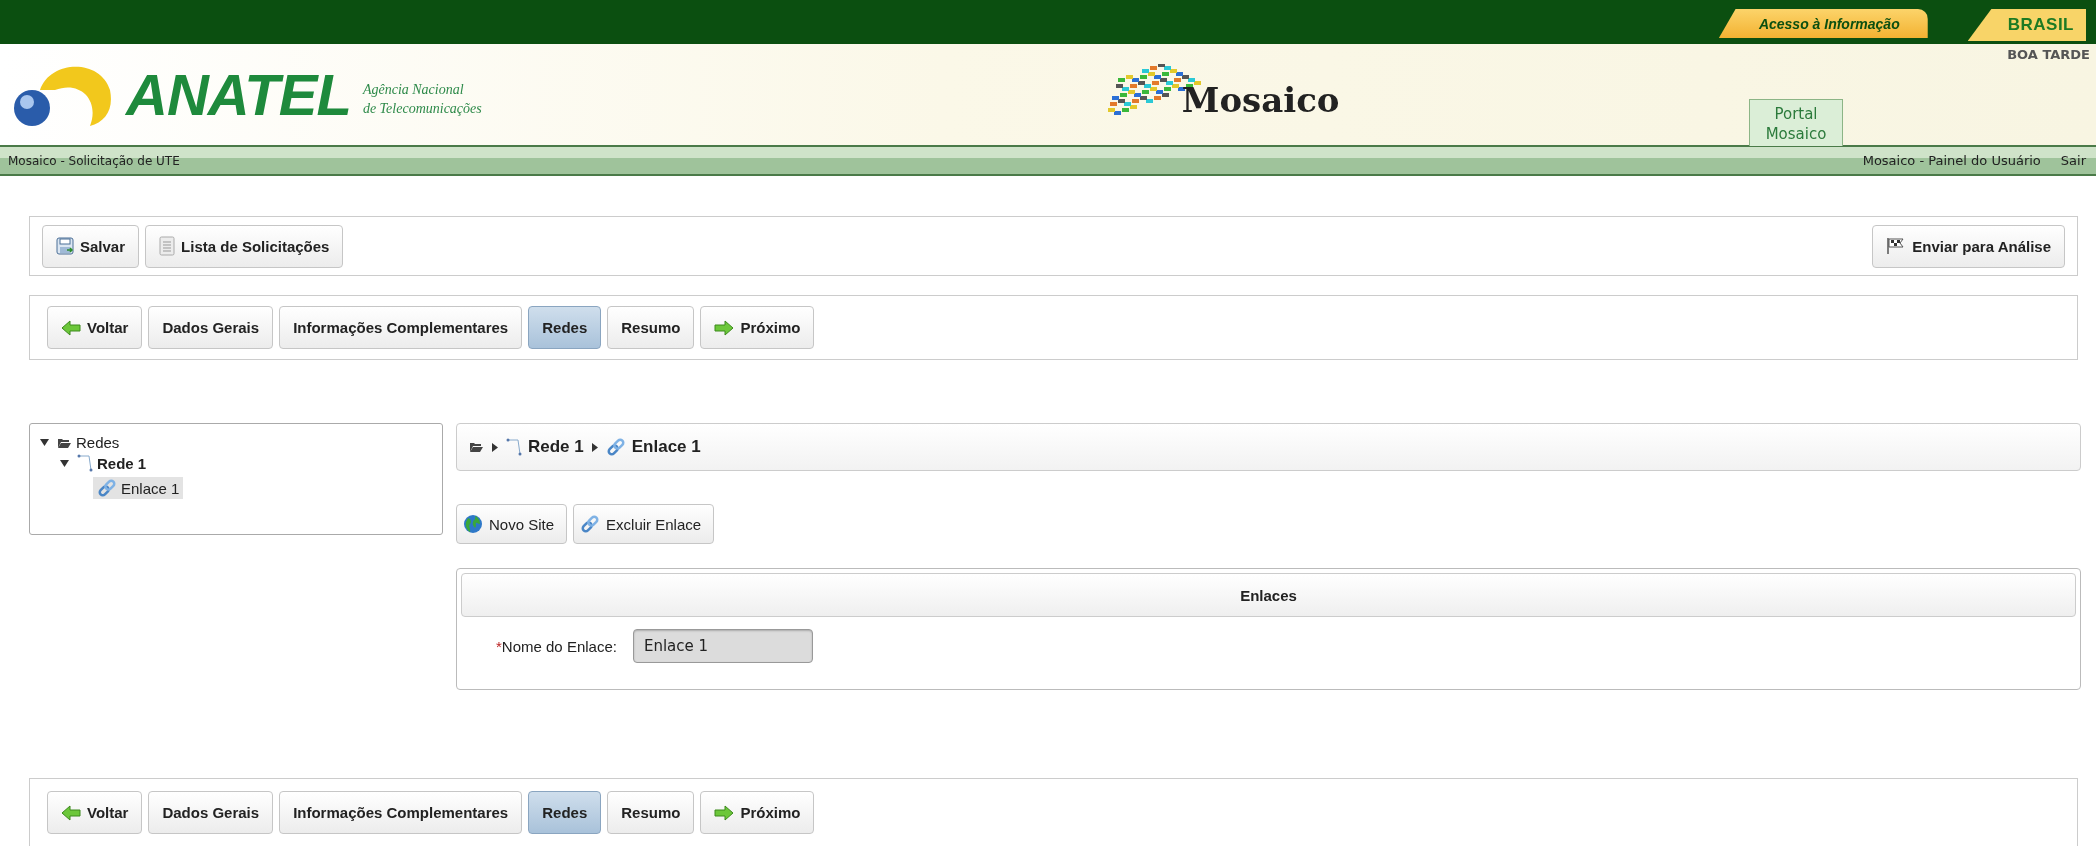 This screenshot has height=846, width=2096. What do you see at coordinates (91, 246) in the screenshot?
I see `toolbar-button: Salvar` at bounding box center [91, 246].